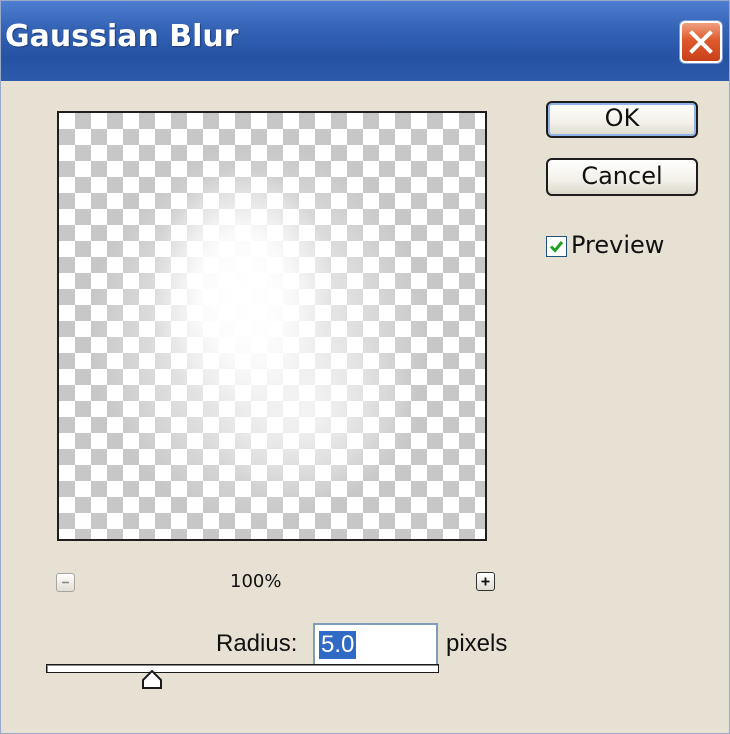 The image size is (730, 734). What do you see at coordinates (617, 245) in the screenshot?
I see `preview-label: Preview` at bounding box center [617, 245].